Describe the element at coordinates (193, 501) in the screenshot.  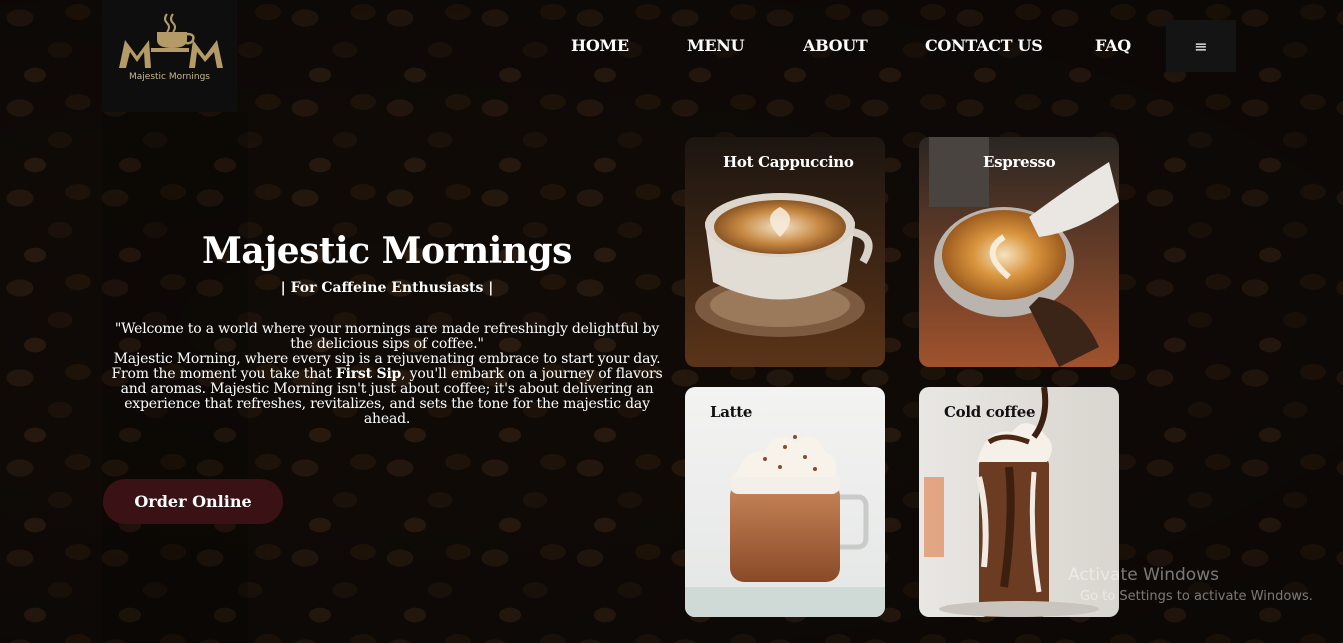
I see `order-online-button: Order Online` at that location.